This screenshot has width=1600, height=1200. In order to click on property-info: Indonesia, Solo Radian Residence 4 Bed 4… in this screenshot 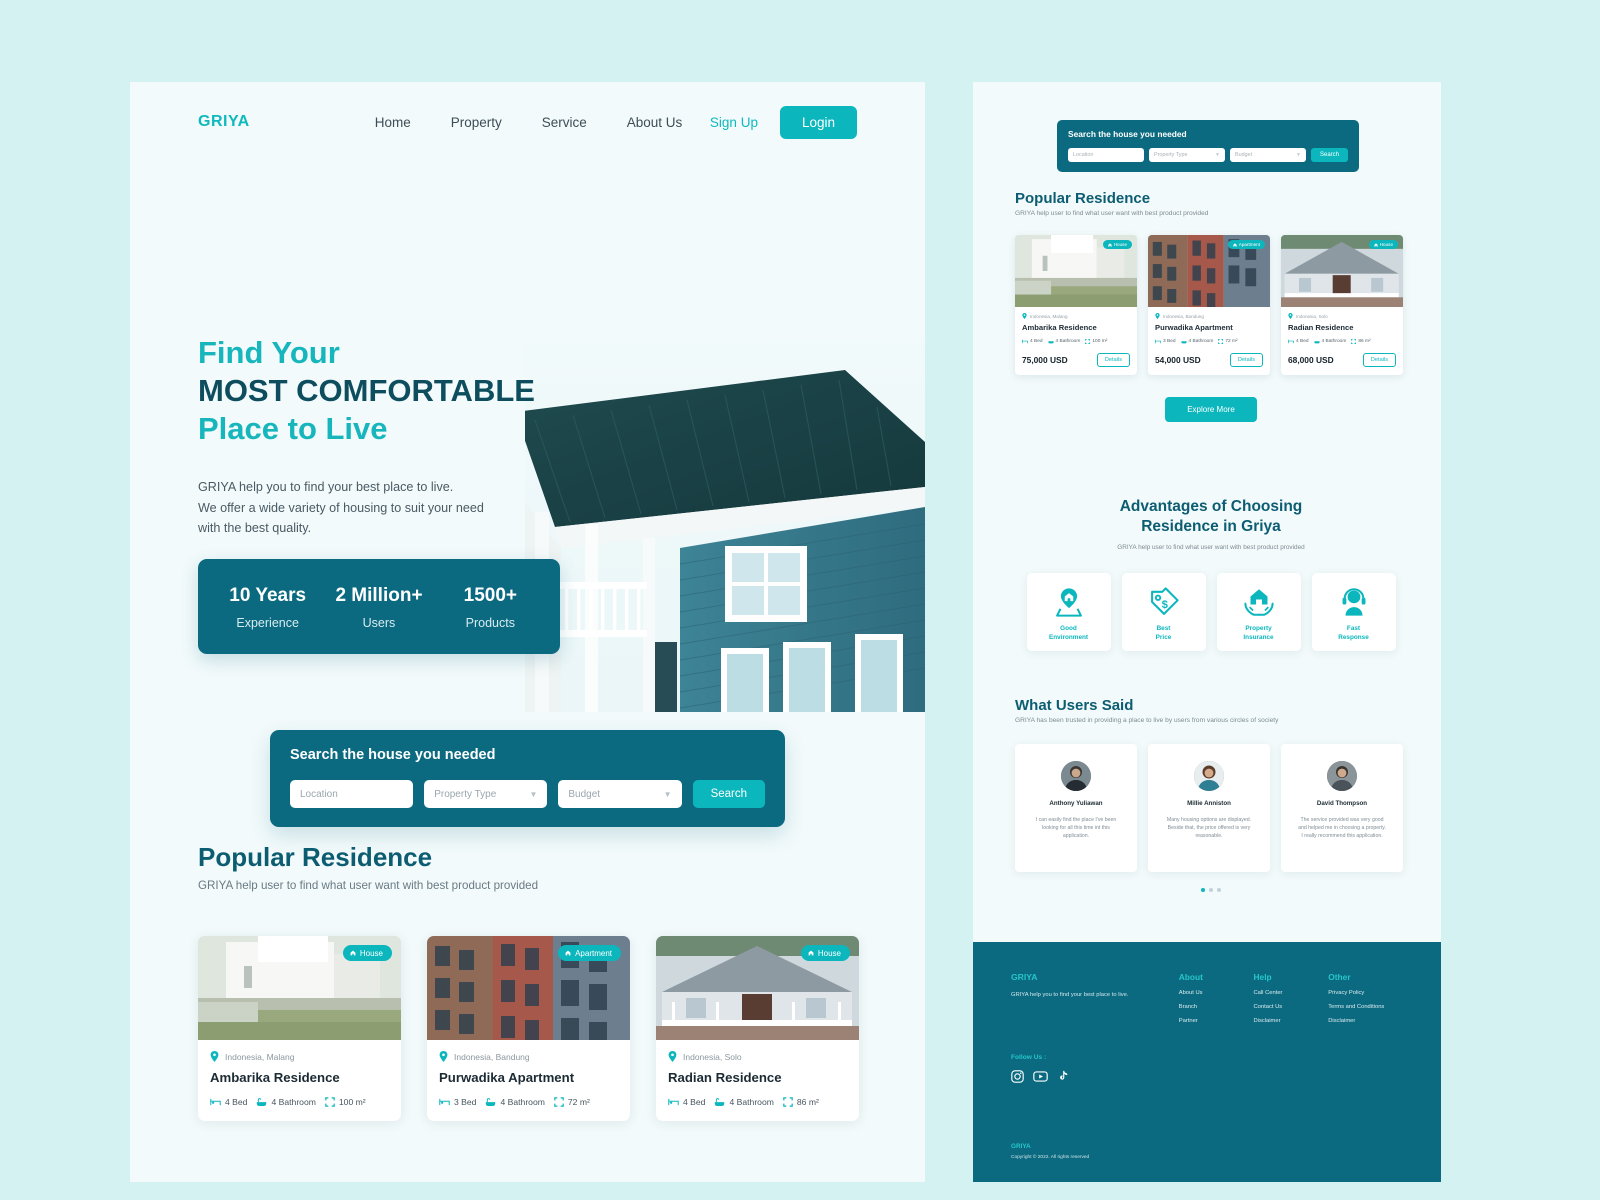, I will do `click(1342, 341)`.